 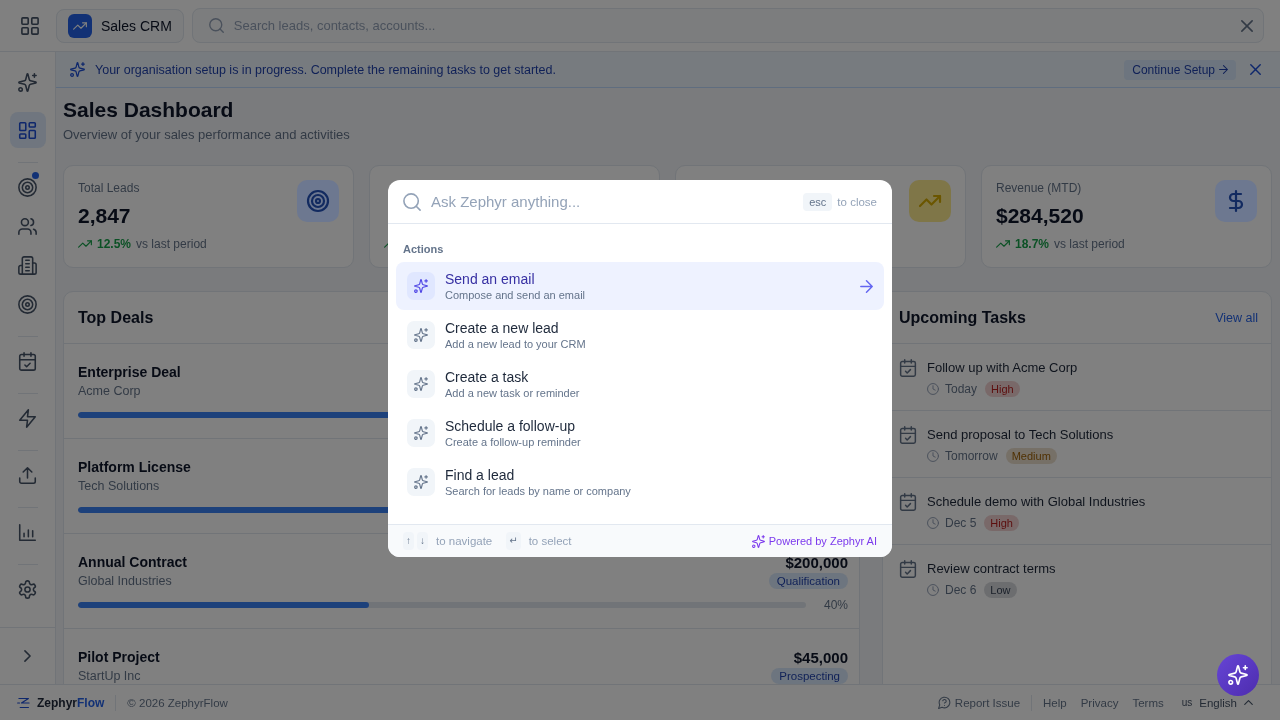 I want to click on section-label: Actions, so click(x=423, y=249).